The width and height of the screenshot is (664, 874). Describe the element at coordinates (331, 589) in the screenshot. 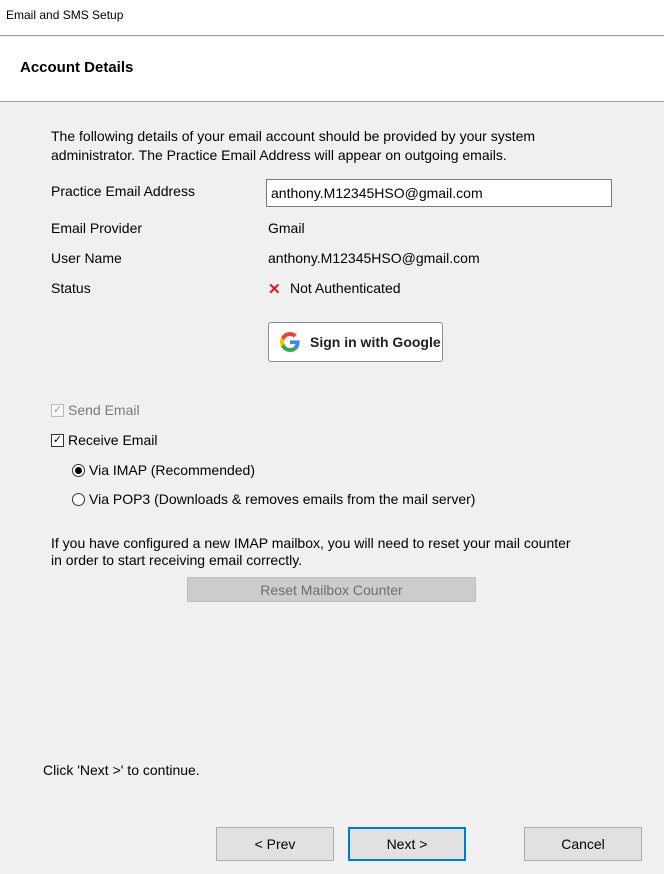

I see `reset-mailbox-counter-button: Reset Mailbox Counter` at that location.